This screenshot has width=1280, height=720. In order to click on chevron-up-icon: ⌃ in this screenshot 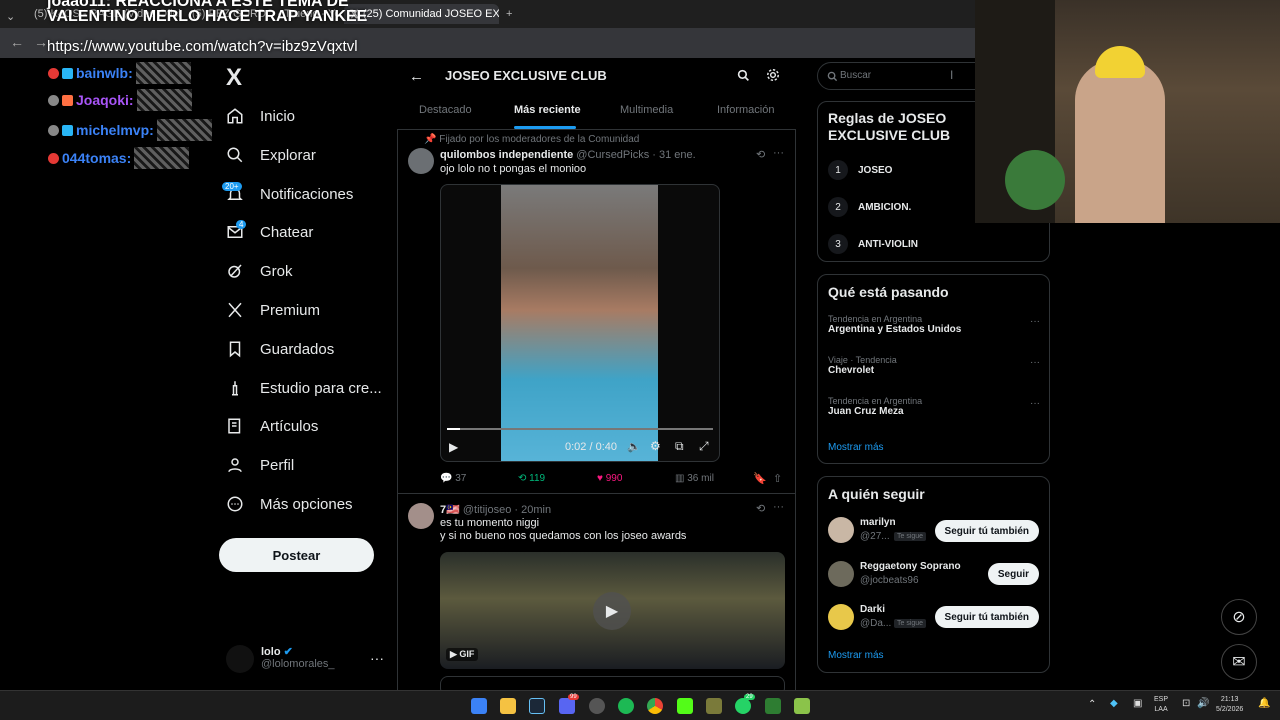, I will do `click(1092, 704)`.